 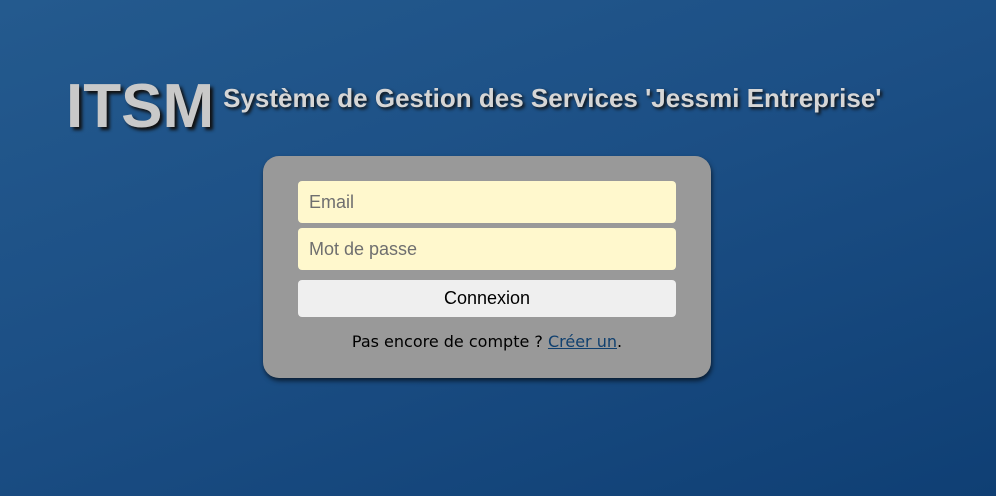 What do you see at coordinates (487, 298) in the screenshot?
I see `login-button: Connexion` at bounding box center [487, 298].